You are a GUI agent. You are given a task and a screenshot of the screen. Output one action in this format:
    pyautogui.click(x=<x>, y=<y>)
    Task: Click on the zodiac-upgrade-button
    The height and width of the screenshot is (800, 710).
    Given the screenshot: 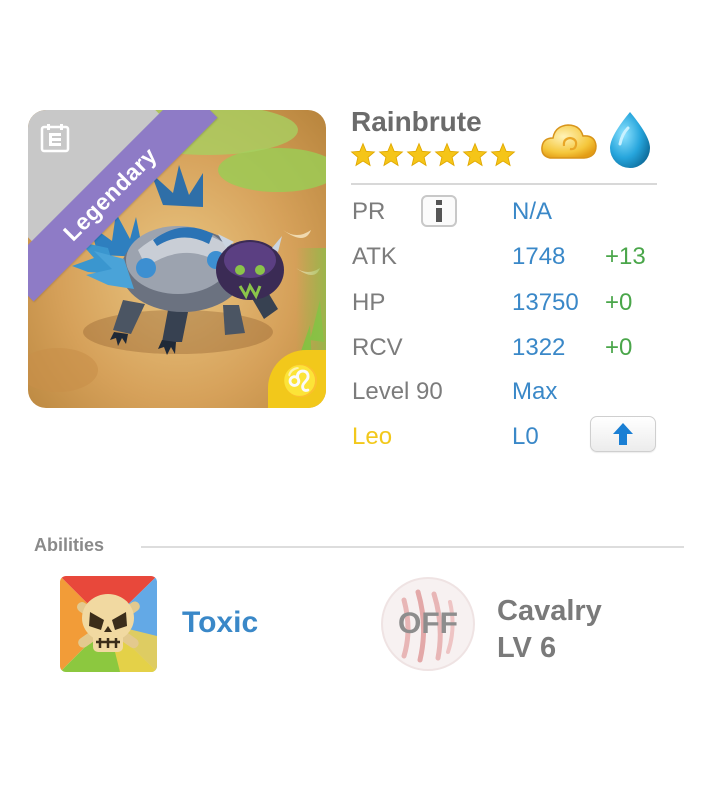 What is the action you would take?
    pyautogui.click(x=623, y=434)
    